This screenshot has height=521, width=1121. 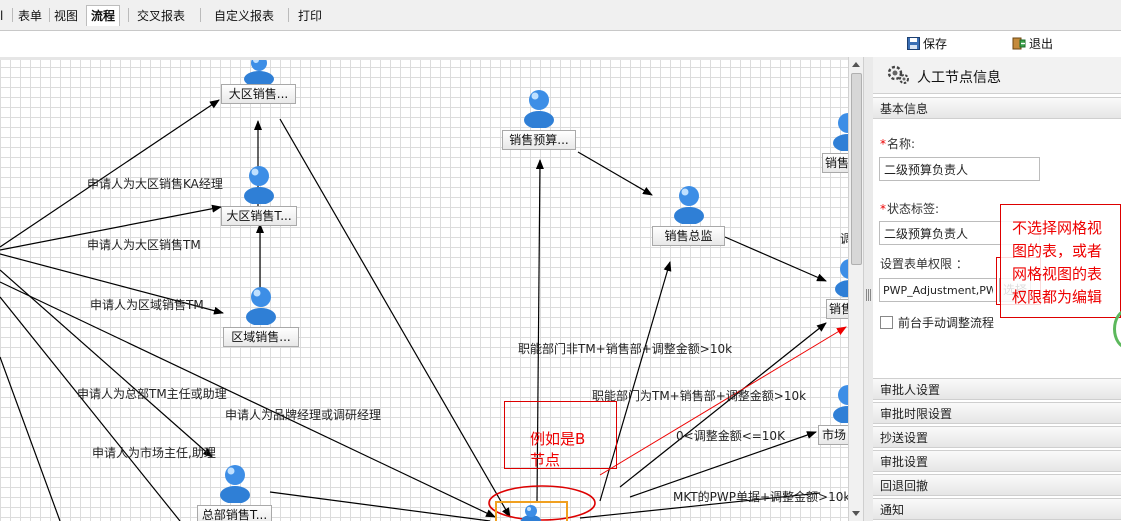 What do you see at coordinates (997, 461) in the screenshot?
I see `section-approval-settings: 审批设置` at bounding box center [997, 461].